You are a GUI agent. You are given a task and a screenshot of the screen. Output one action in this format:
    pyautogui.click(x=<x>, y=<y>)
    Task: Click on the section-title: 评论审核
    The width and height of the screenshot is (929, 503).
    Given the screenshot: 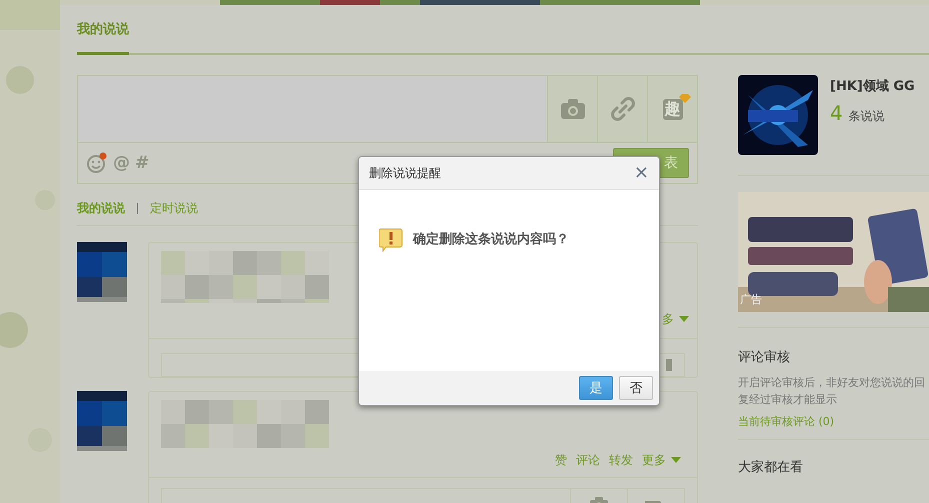 What is the action you would take?
    pyautogui.click(x=764, y=357)
    